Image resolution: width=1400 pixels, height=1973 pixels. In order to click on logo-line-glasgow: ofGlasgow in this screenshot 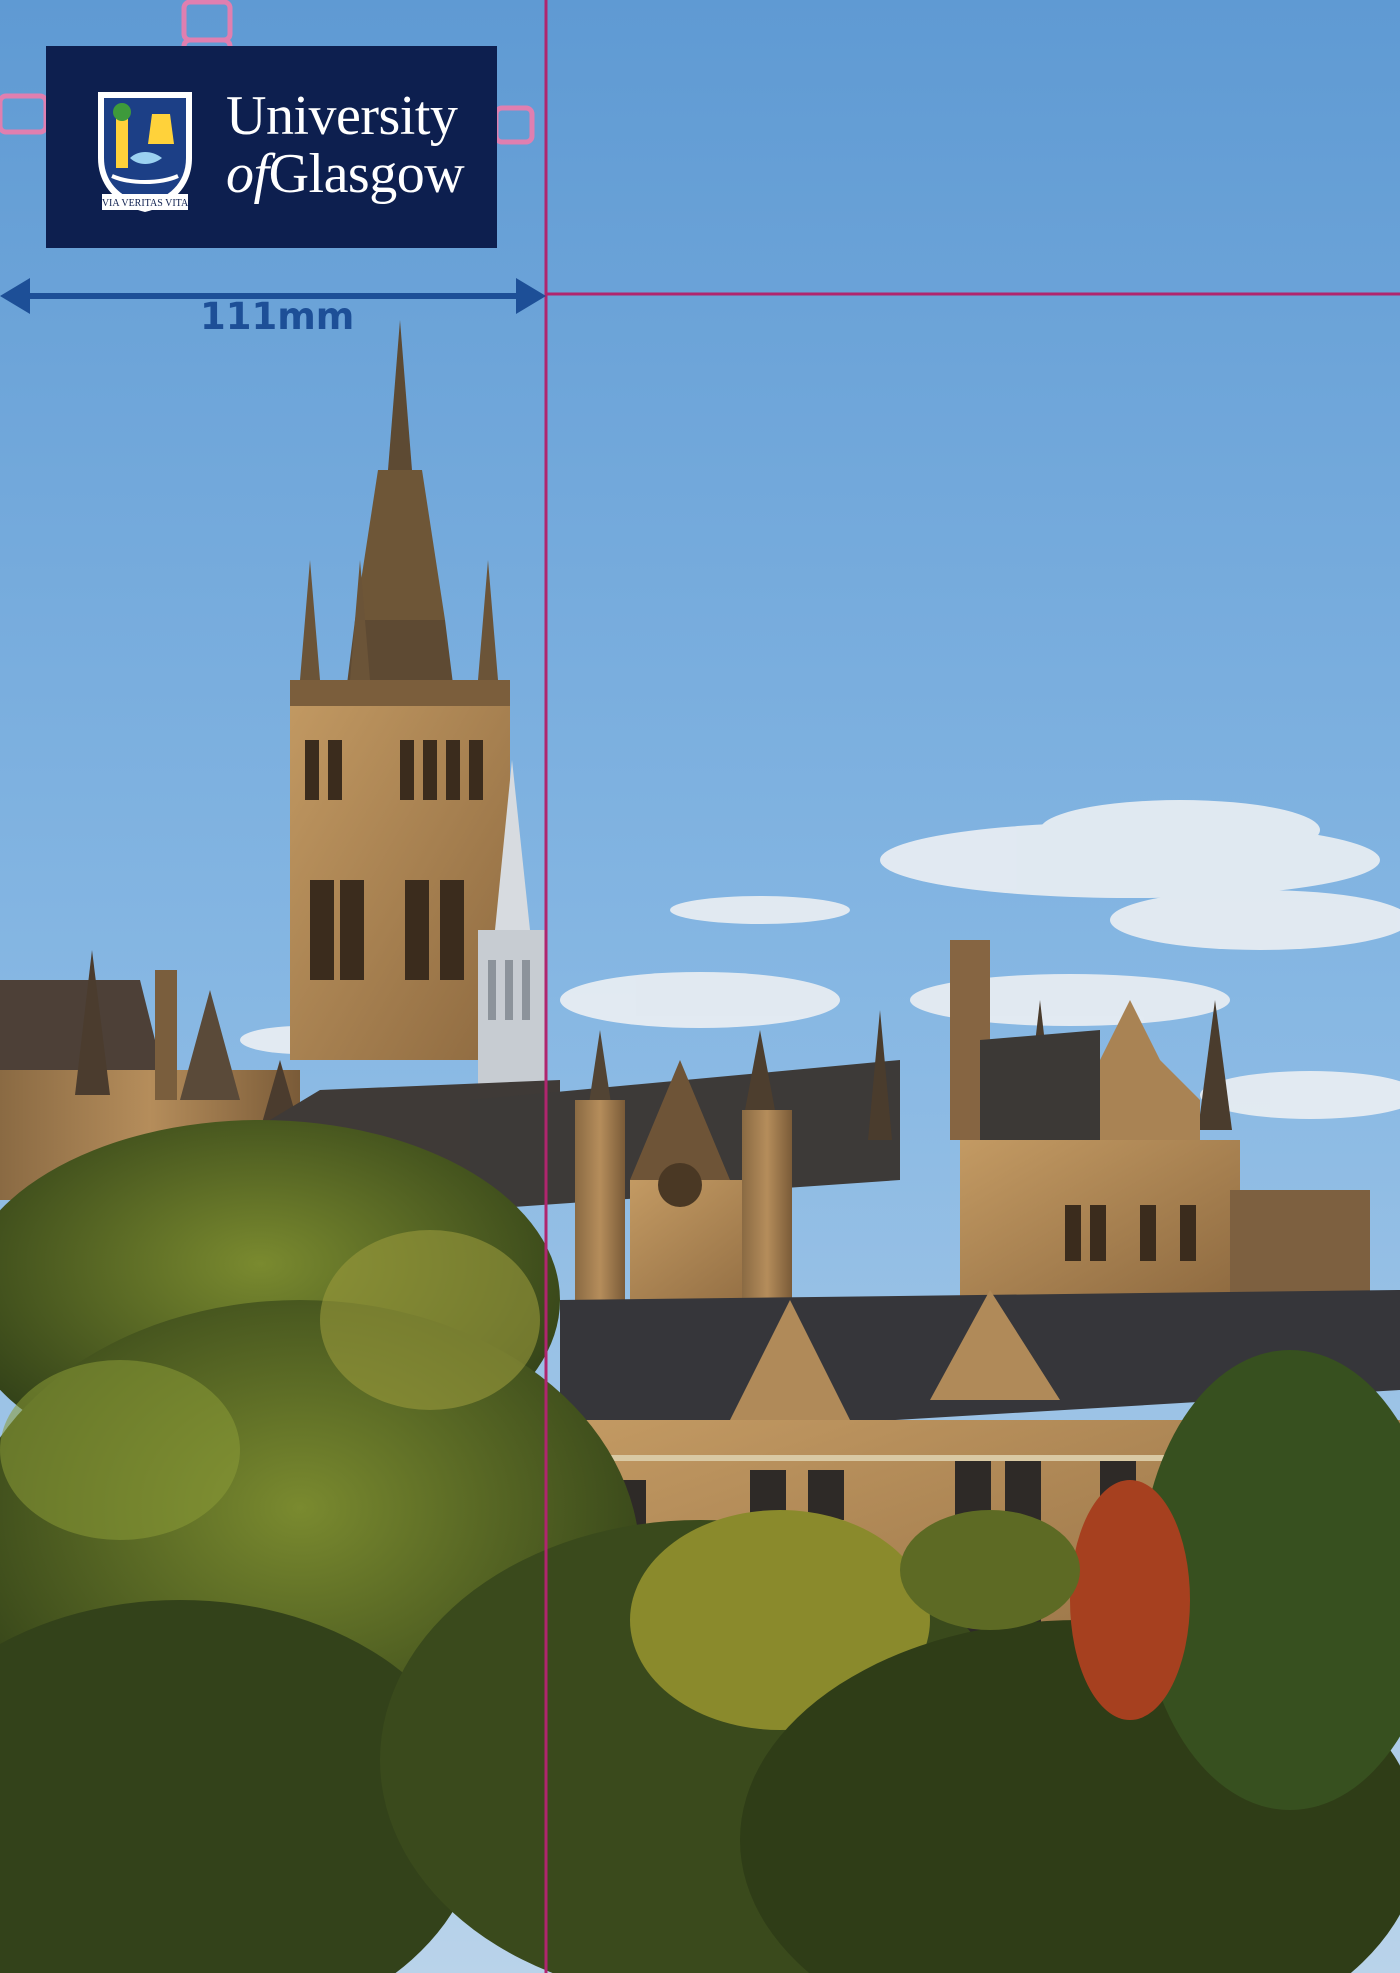, I will do `click(345, 174)`.